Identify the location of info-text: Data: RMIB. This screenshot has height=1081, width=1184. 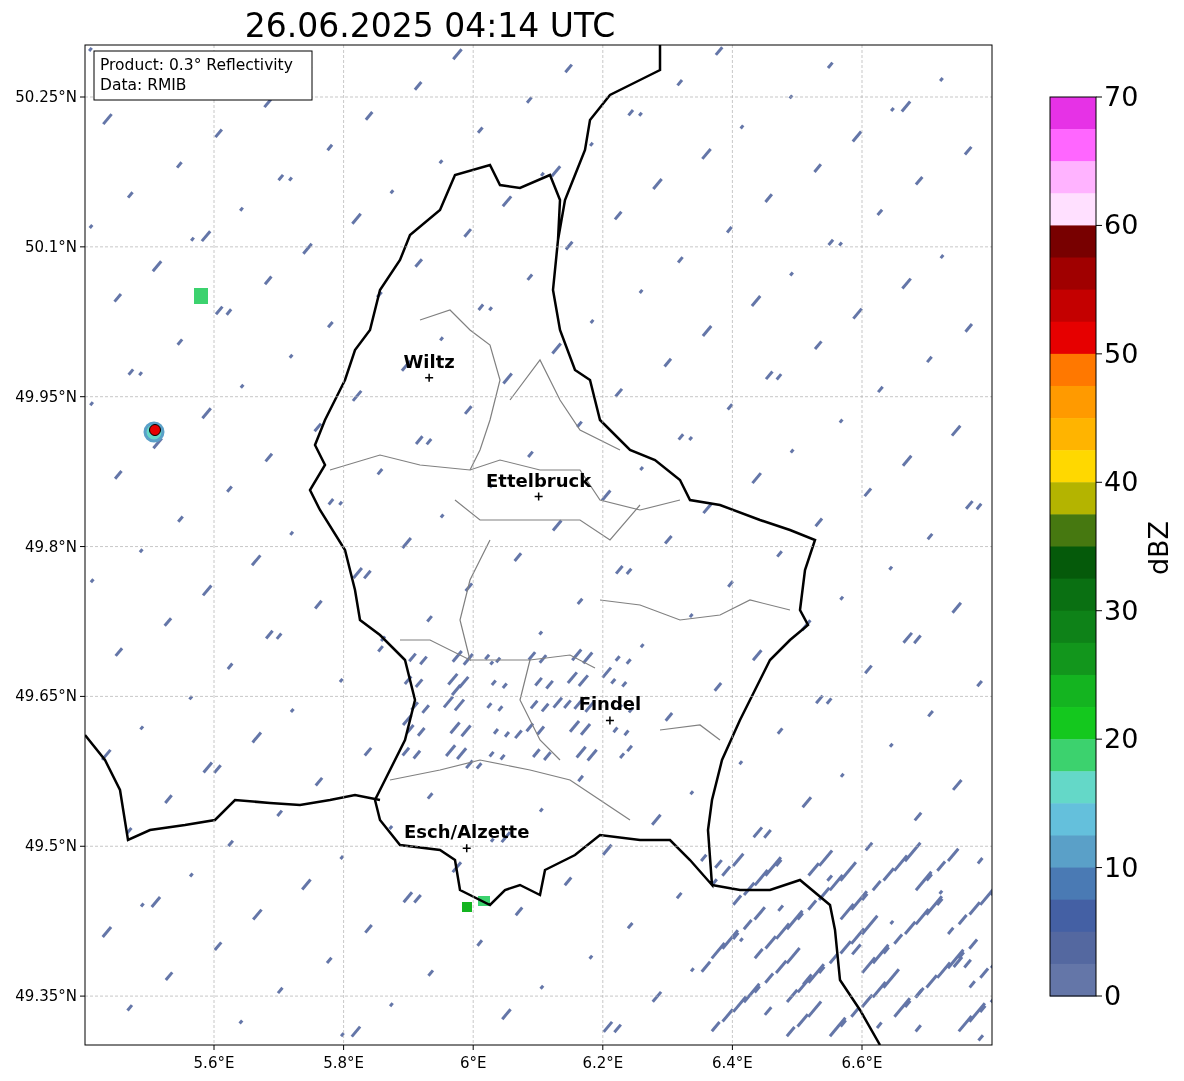
(143, 85).